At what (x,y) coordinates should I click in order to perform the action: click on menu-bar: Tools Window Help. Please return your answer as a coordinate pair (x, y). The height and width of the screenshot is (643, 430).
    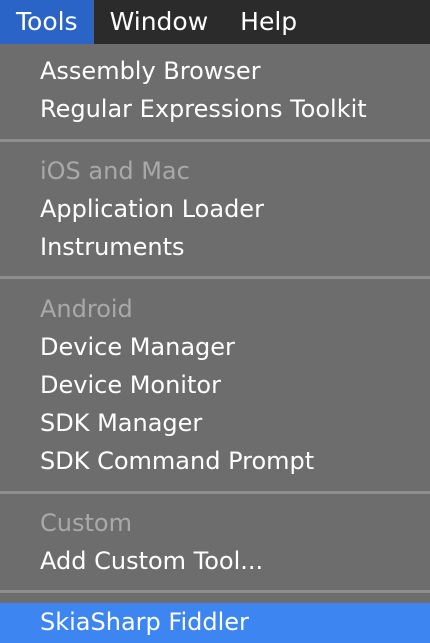
    Looking at the image, I should click on (215, 22).